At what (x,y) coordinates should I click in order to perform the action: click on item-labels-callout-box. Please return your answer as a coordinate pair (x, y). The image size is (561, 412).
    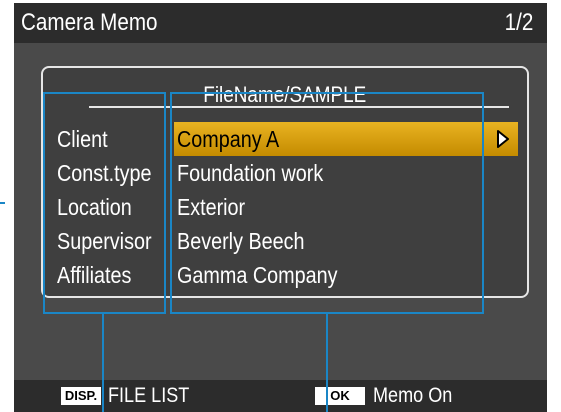
    Looking at the image, I should click on (104, 203).